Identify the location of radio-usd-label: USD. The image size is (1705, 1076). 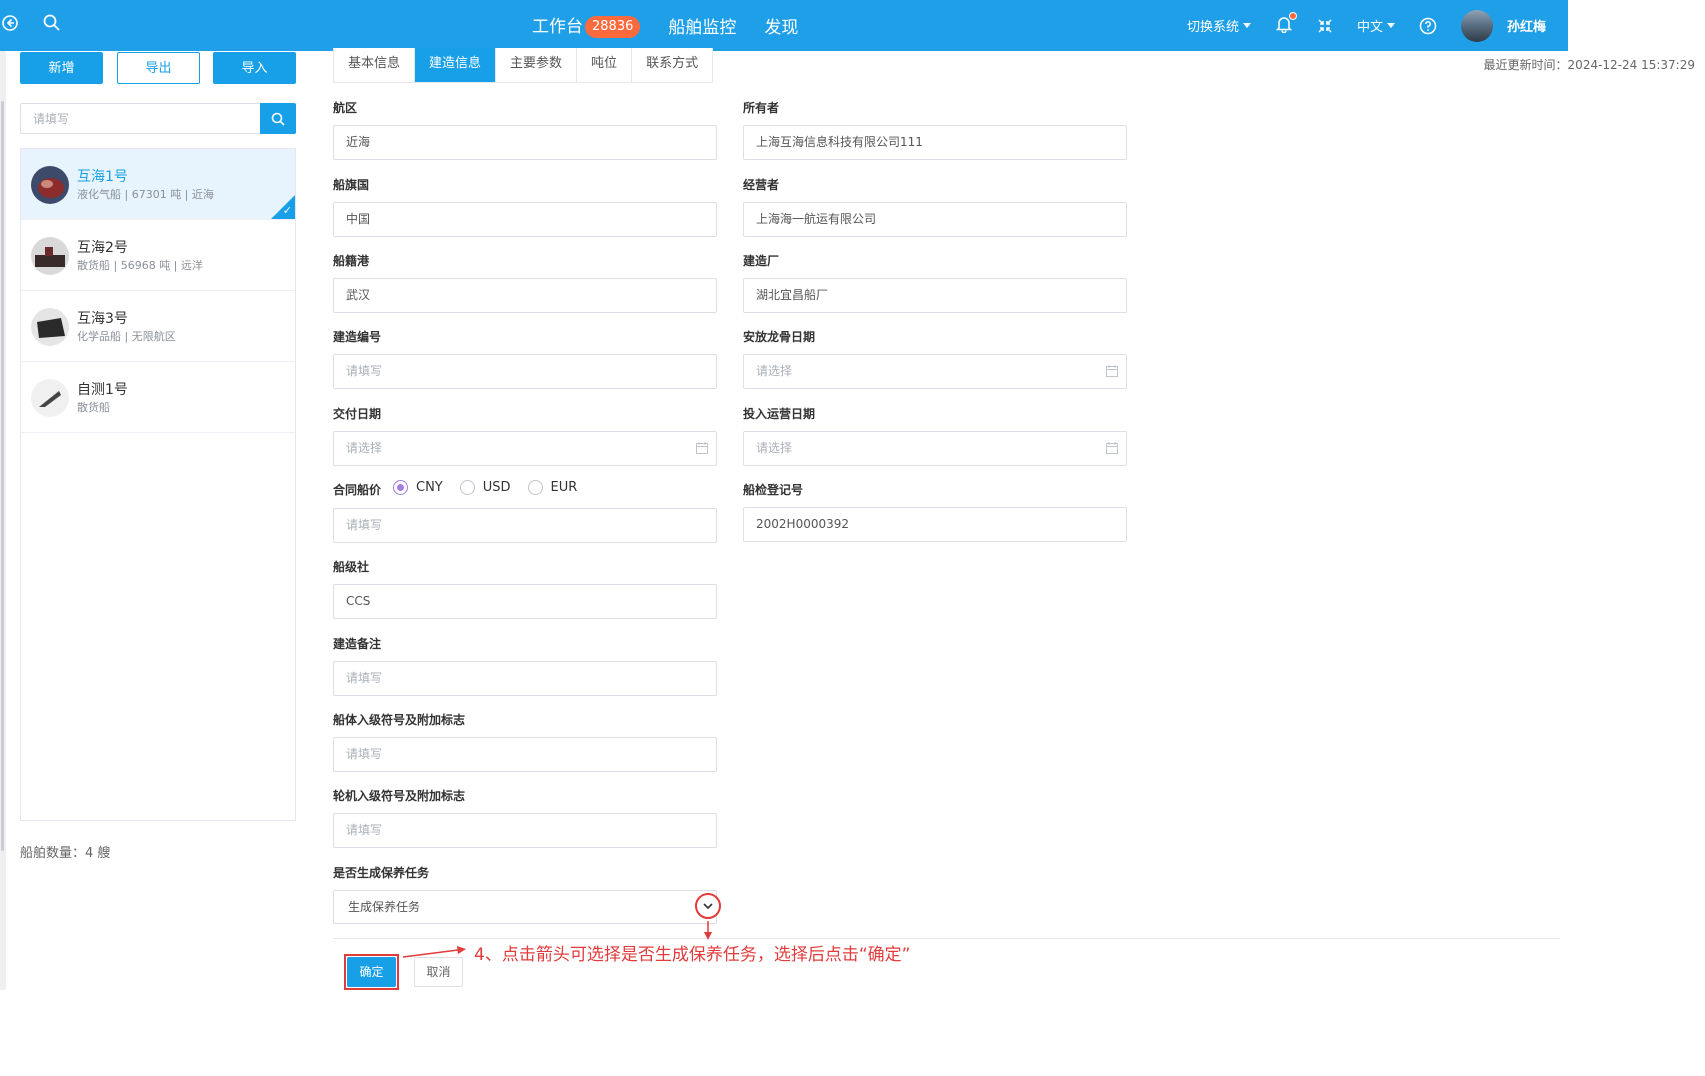
(497, 487).